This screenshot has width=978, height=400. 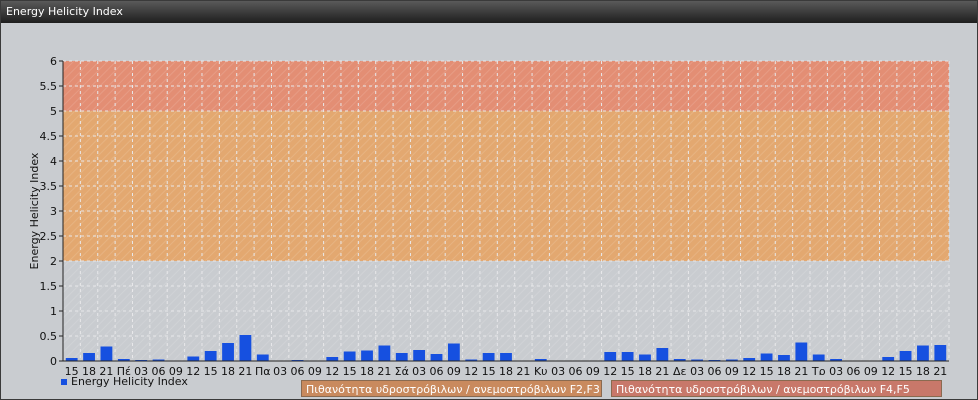 I want to click on x-tick-label: Σά, so click(x=402, y=370).